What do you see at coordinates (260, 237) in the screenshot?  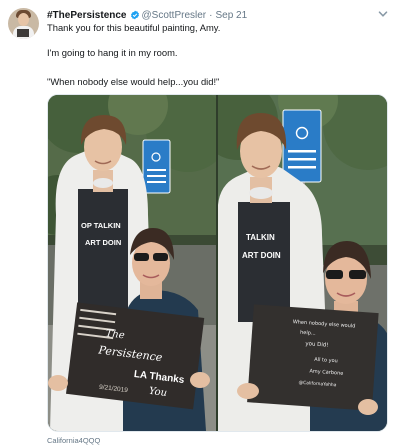 I see `svg-text: TALKIN` at bounding box center [260, 237].